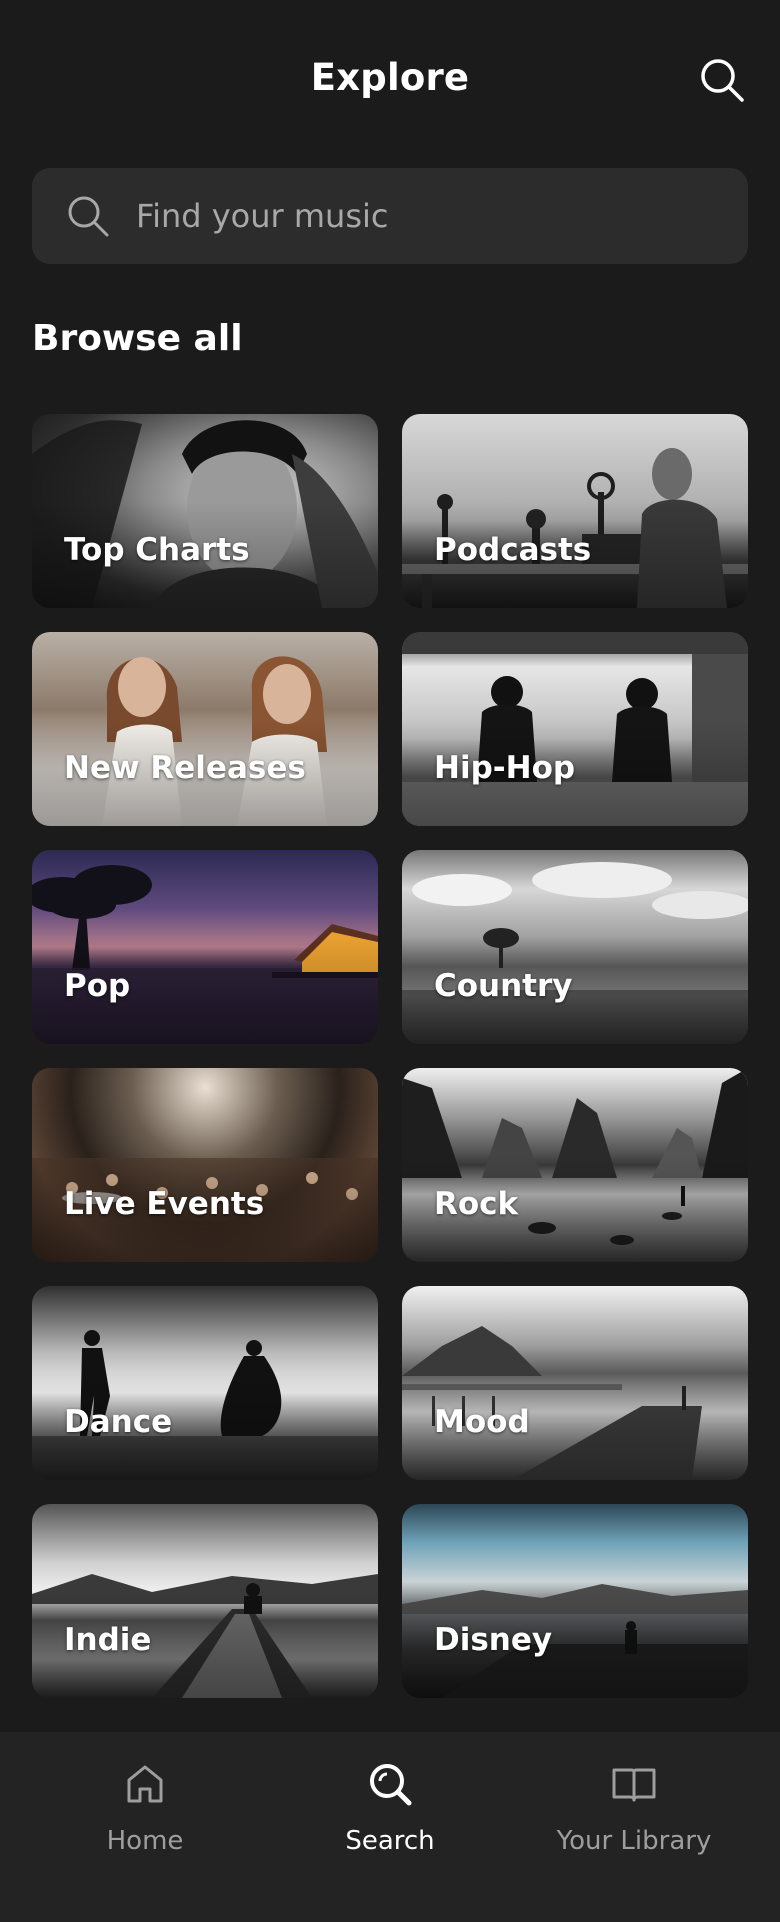 This screenshot has height=1922, width=780. I want to click on category-tile-hip-hop: Hip-Hop, so click(575, 729).